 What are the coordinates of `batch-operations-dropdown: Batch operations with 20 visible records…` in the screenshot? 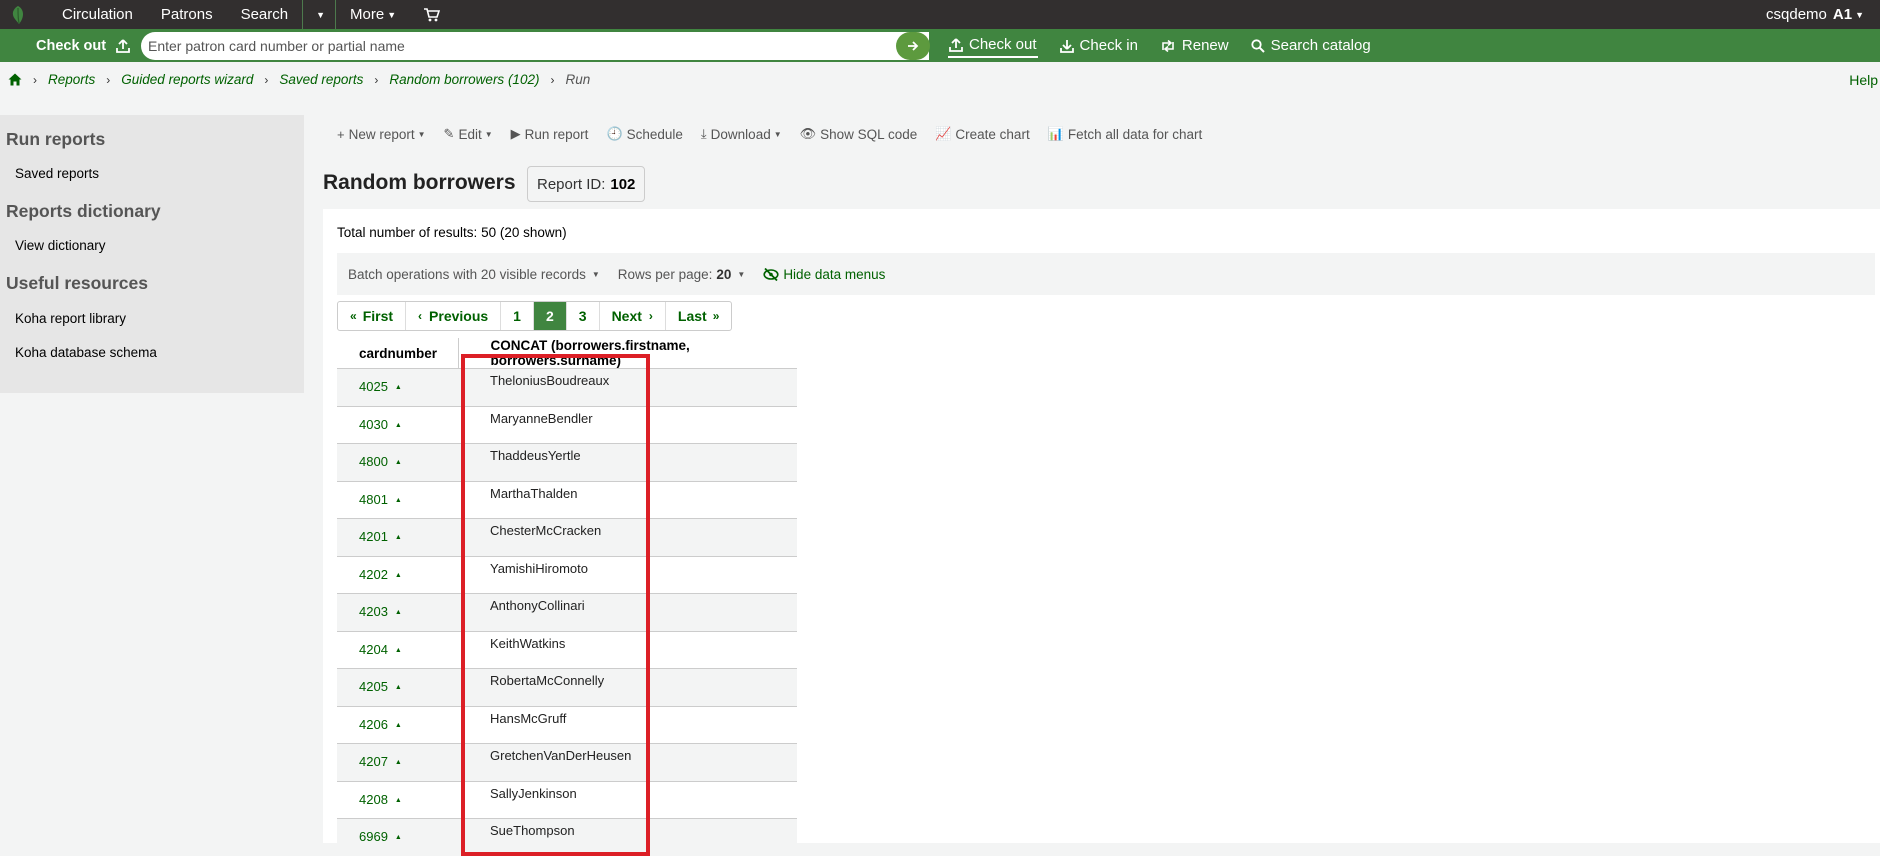 It's located at (474, 274).